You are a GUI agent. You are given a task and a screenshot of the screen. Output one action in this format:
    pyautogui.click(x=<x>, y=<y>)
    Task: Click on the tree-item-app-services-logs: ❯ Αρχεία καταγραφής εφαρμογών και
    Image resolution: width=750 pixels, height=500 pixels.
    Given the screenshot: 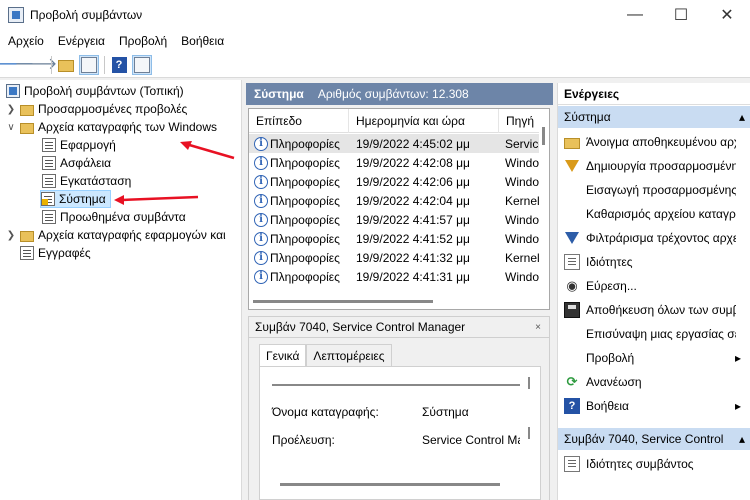 What is the action you would take?
    pyautogui.click(x=116, y=235)
    